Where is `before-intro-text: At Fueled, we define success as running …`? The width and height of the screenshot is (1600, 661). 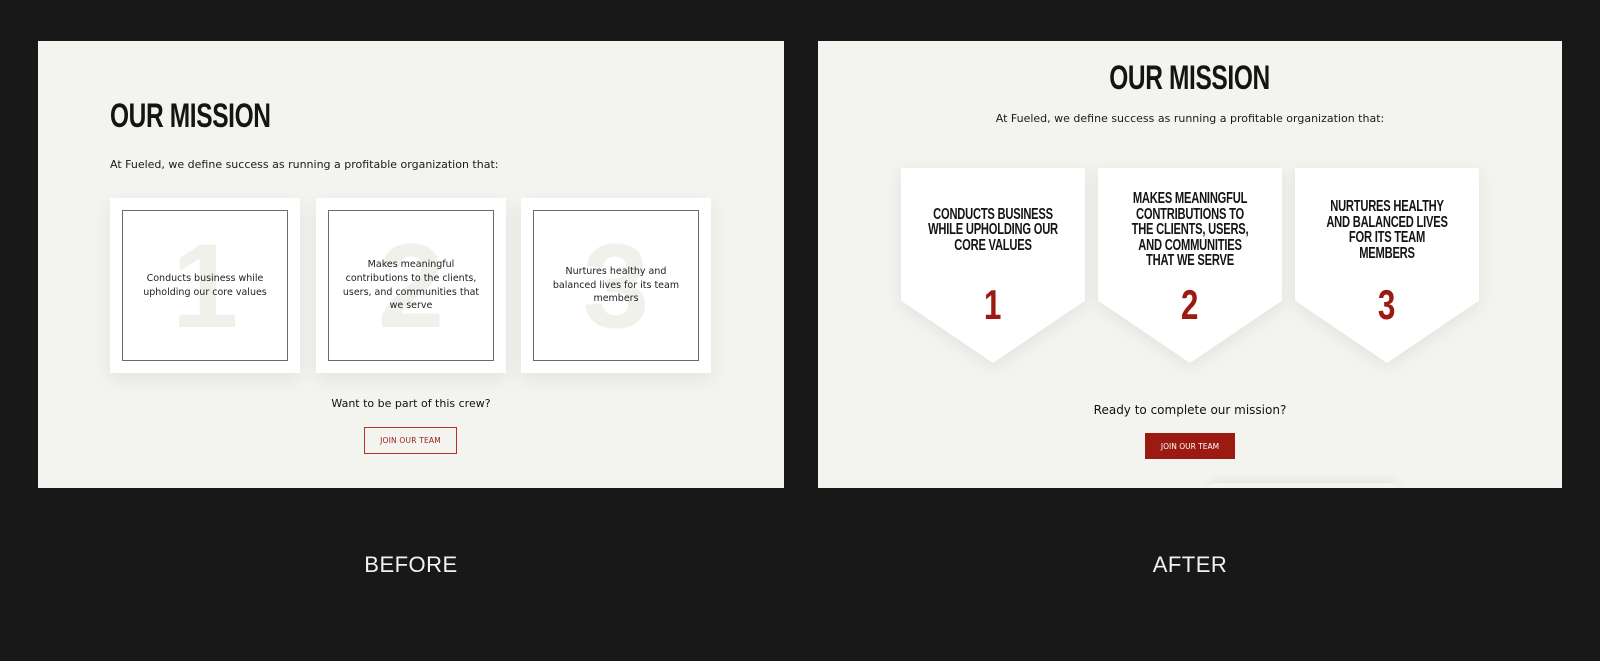 before-intro-text: At Fueled, we define success as running … is located at coordinates (304, 164).